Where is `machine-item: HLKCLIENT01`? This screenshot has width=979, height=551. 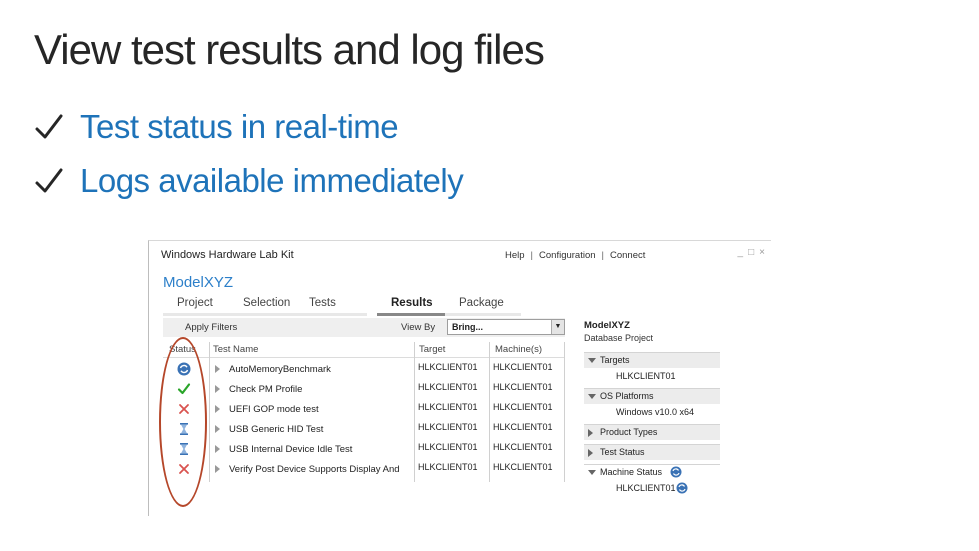
machine-item: HLKCLIENT01 is located at coordinates (646, 488).